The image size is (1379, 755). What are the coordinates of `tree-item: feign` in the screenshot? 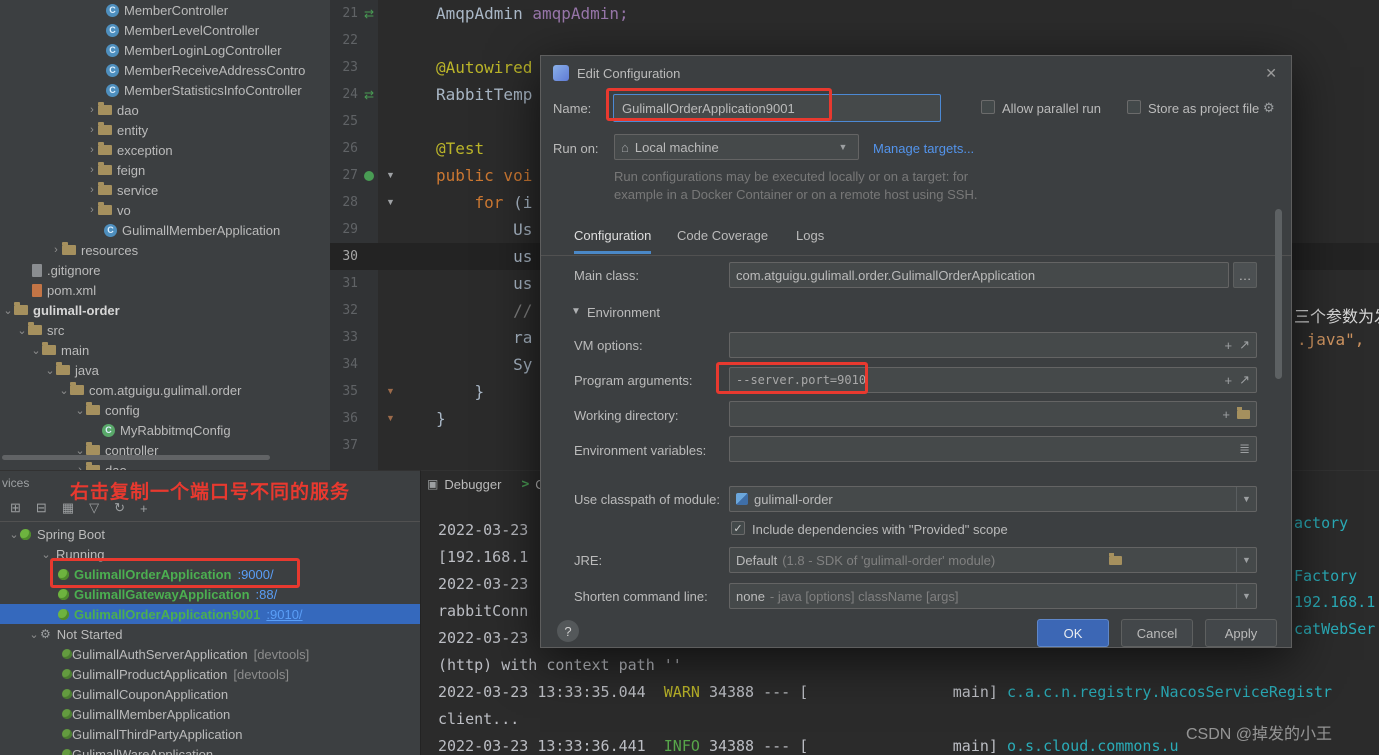 It's located at (165, 170).